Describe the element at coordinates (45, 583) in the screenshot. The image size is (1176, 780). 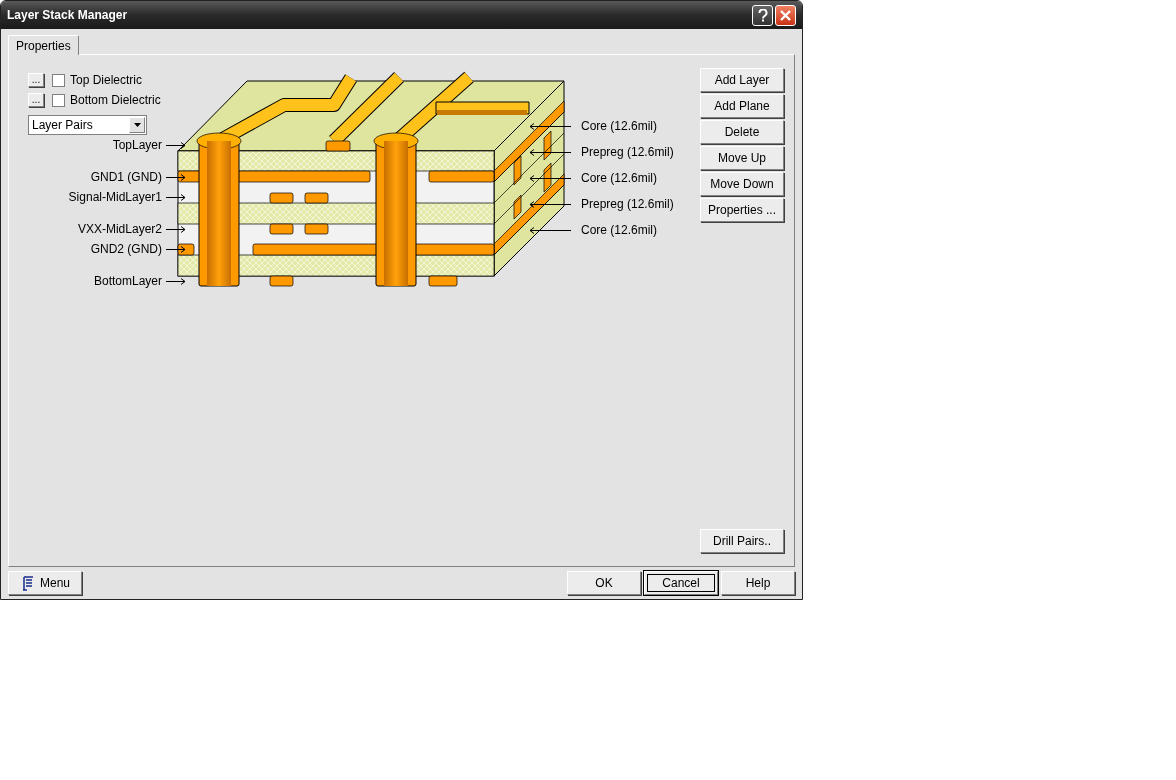
I see `menu-button: Menu` at that location.